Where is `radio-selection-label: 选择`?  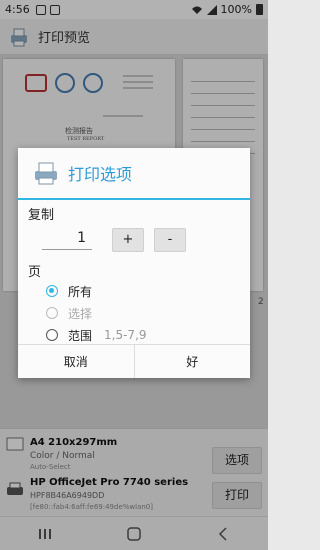
radio-selection-label: 选择 is located at coordinates (80, 313).